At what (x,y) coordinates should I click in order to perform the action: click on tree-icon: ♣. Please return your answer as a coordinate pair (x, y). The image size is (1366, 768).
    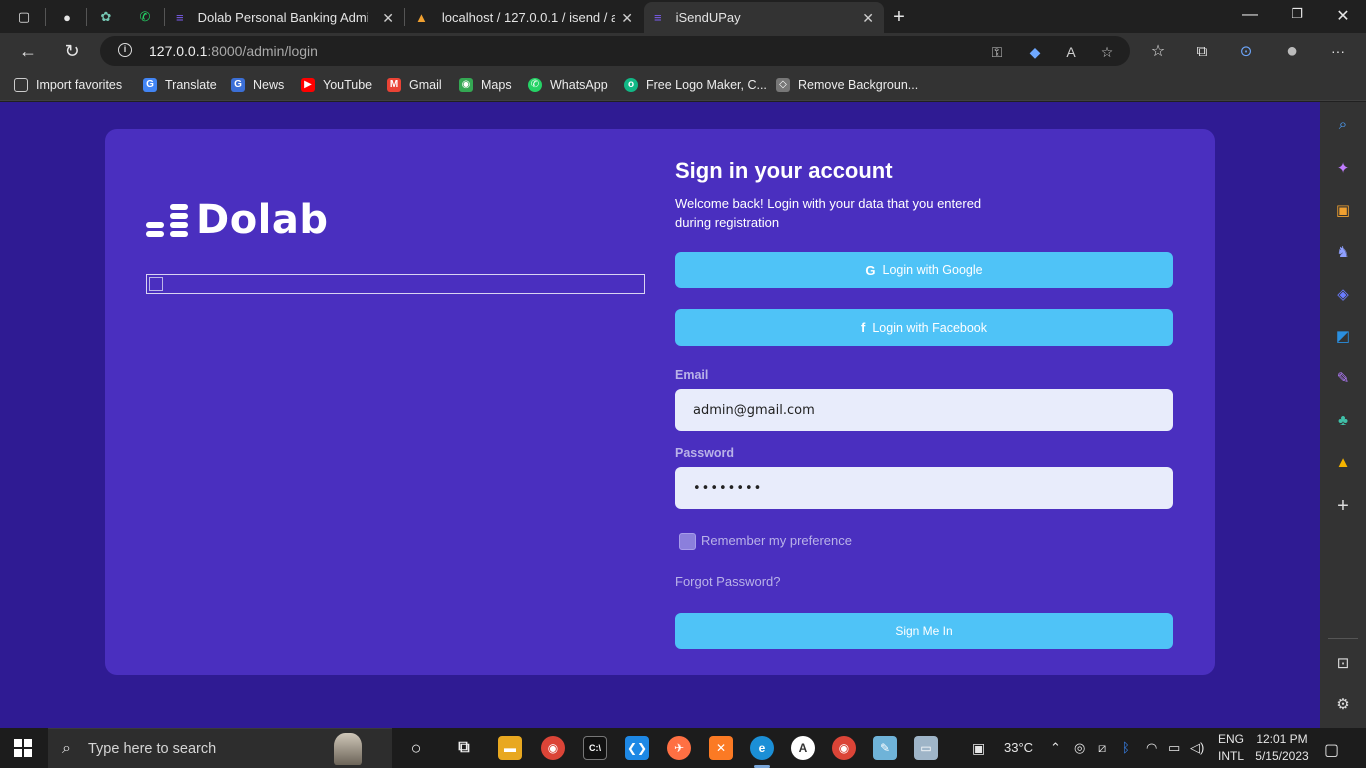
    Looking at the image, I should click on (1343, 420).